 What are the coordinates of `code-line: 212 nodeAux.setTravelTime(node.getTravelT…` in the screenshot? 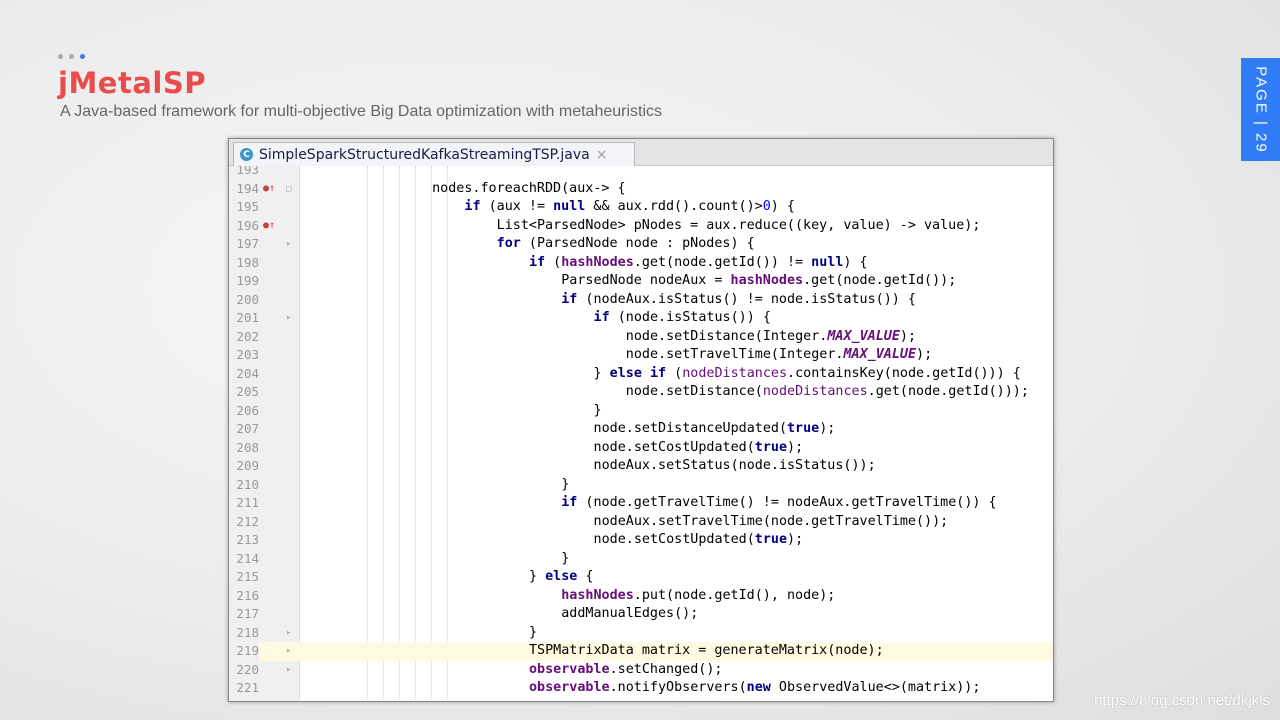 It's located at (641, 522).